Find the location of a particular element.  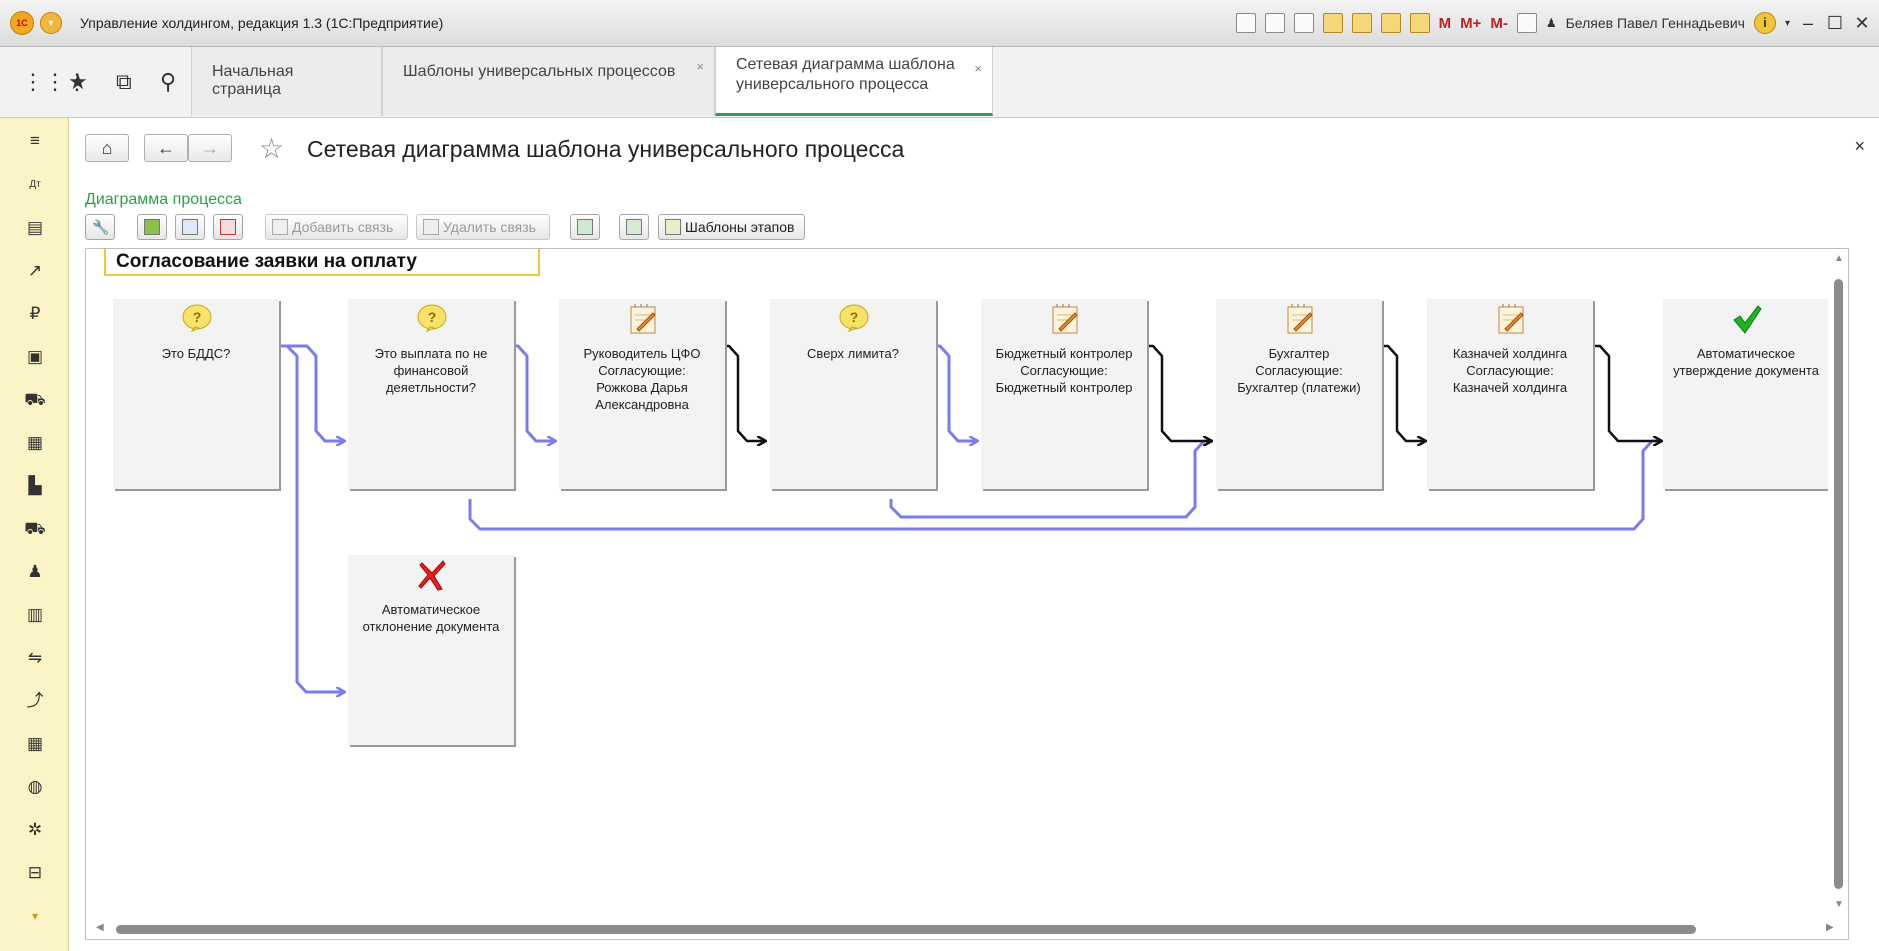

search-icon: ⚲ is located at coordinates (168, 82).